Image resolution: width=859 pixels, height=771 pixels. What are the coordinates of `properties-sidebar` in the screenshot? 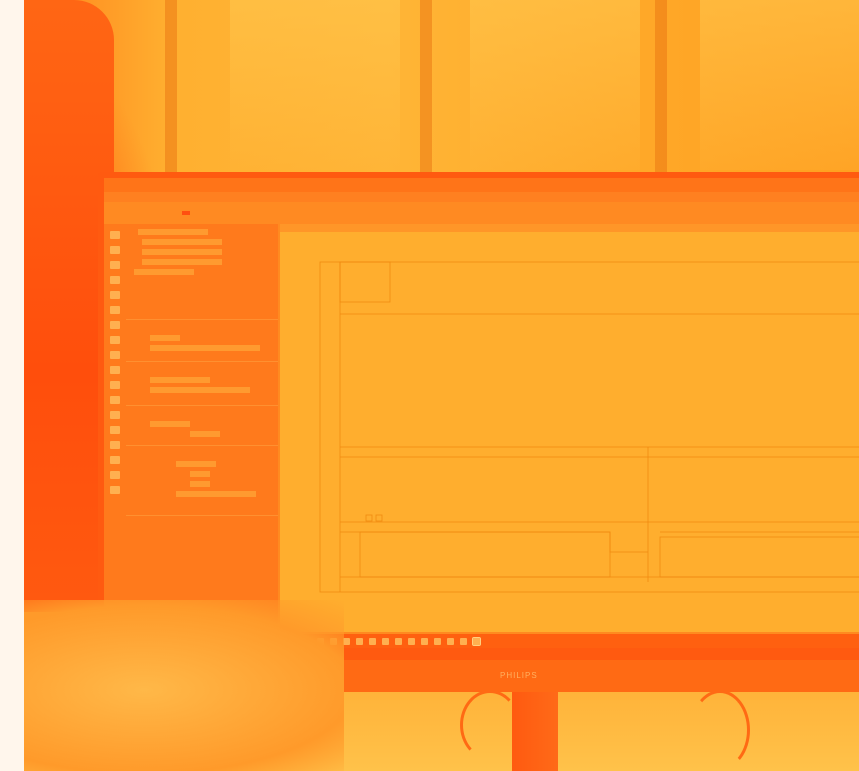 It's located at (202, 436).